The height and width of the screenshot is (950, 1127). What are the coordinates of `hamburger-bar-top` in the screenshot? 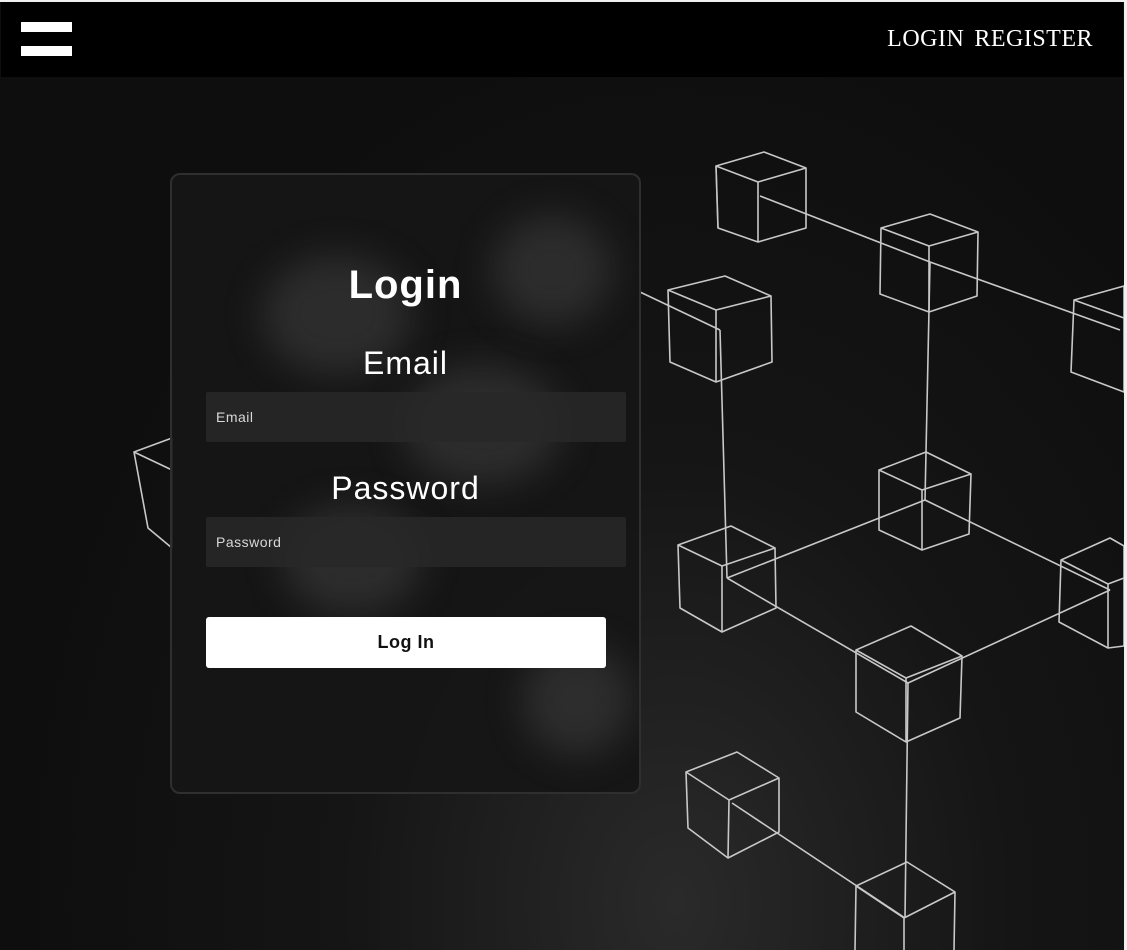 It's located at (46, 27).